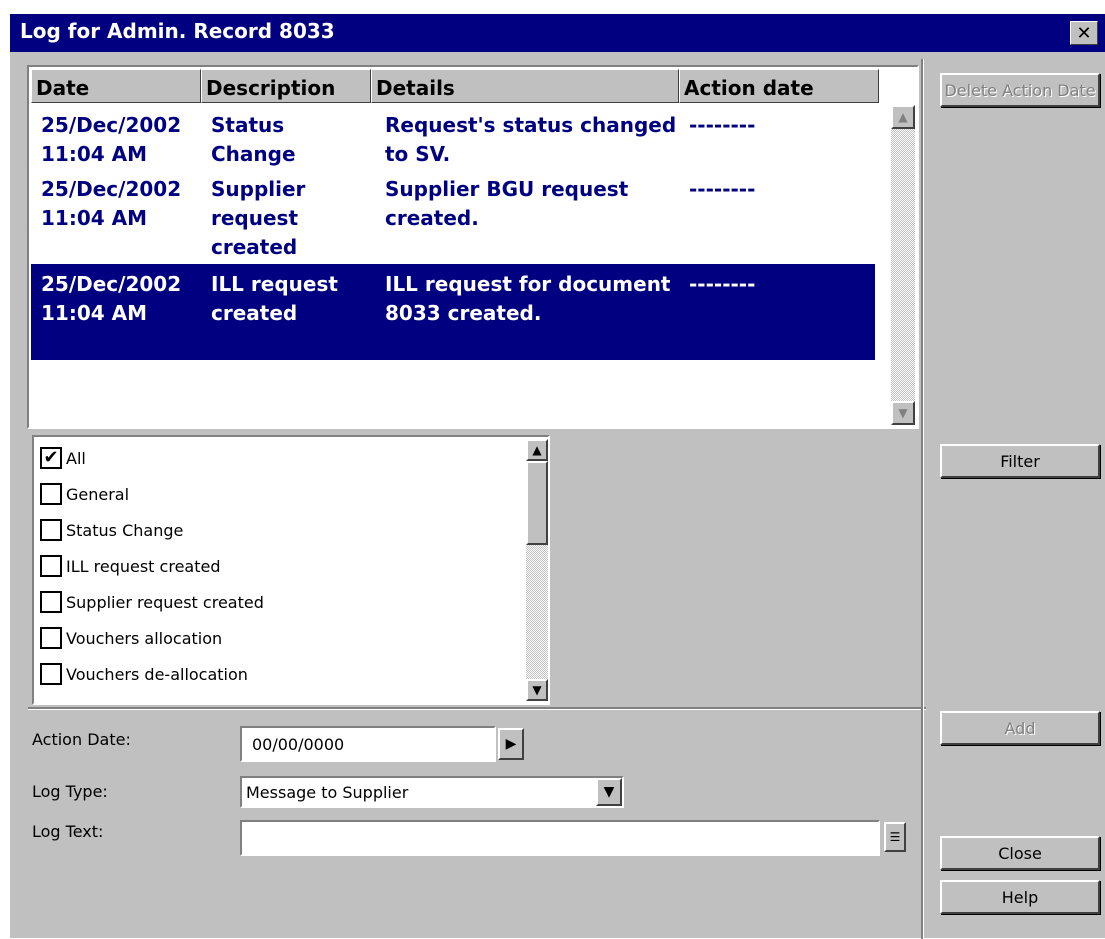  I want to click on log-type-value: Message to Supplier, so click(327, 792).